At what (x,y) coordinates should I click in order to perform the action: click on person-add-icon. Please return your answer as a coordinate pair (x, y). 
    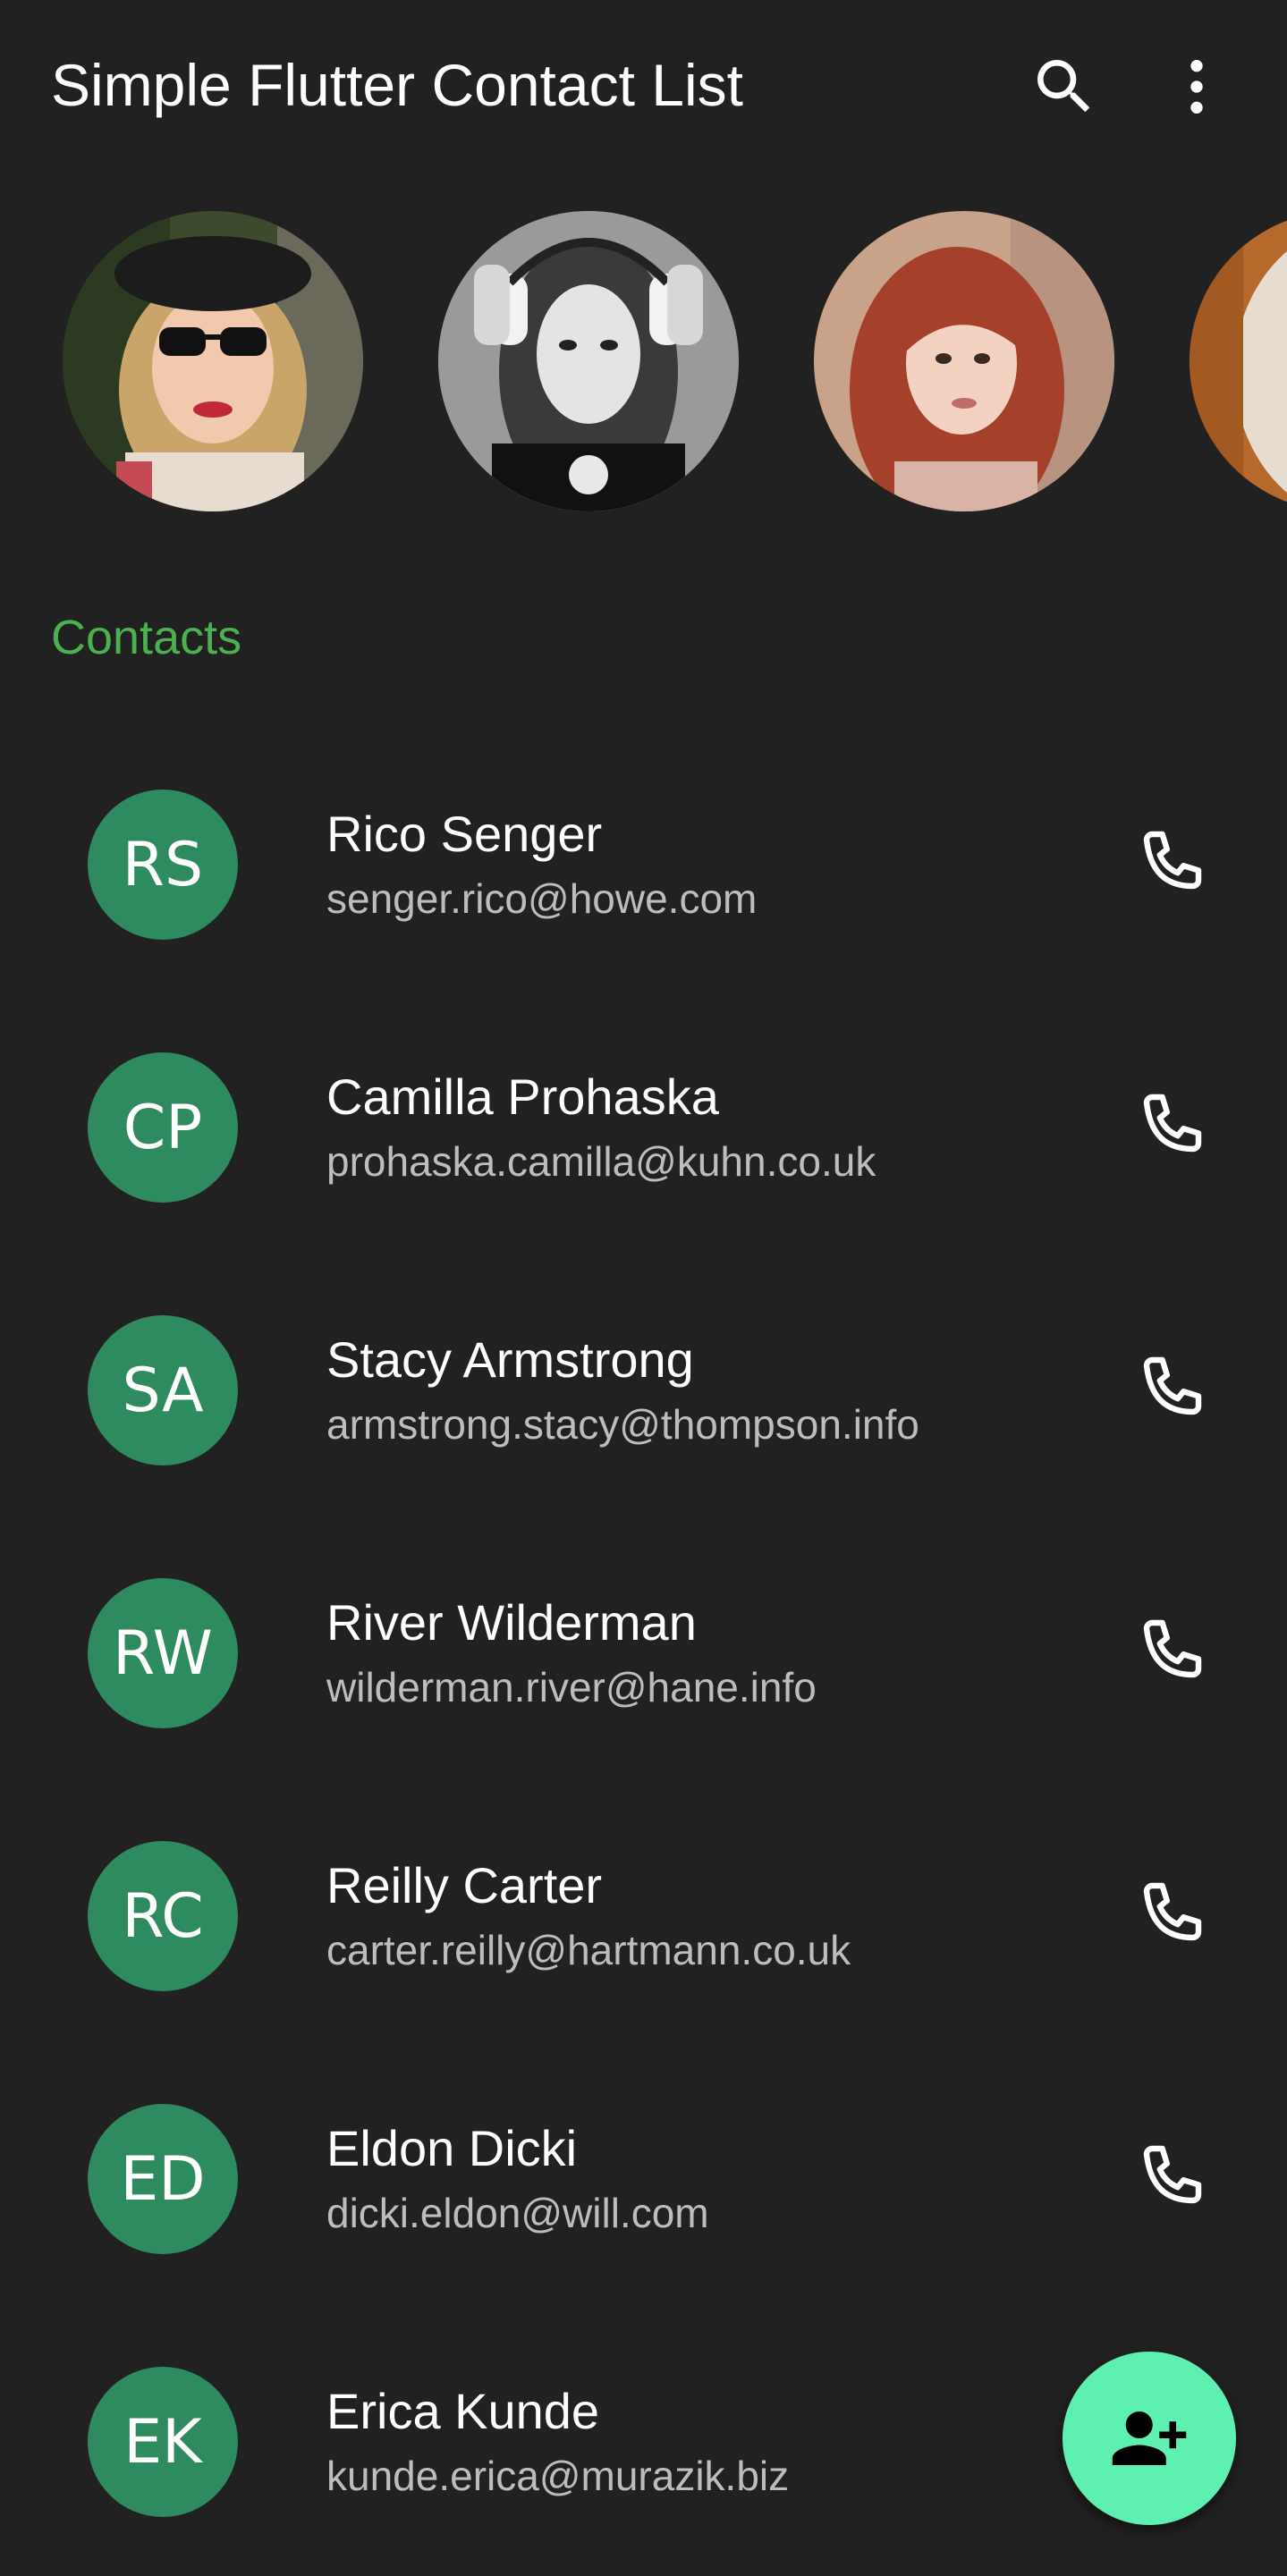
    Looking at the image, I should click on (1149, 2438).